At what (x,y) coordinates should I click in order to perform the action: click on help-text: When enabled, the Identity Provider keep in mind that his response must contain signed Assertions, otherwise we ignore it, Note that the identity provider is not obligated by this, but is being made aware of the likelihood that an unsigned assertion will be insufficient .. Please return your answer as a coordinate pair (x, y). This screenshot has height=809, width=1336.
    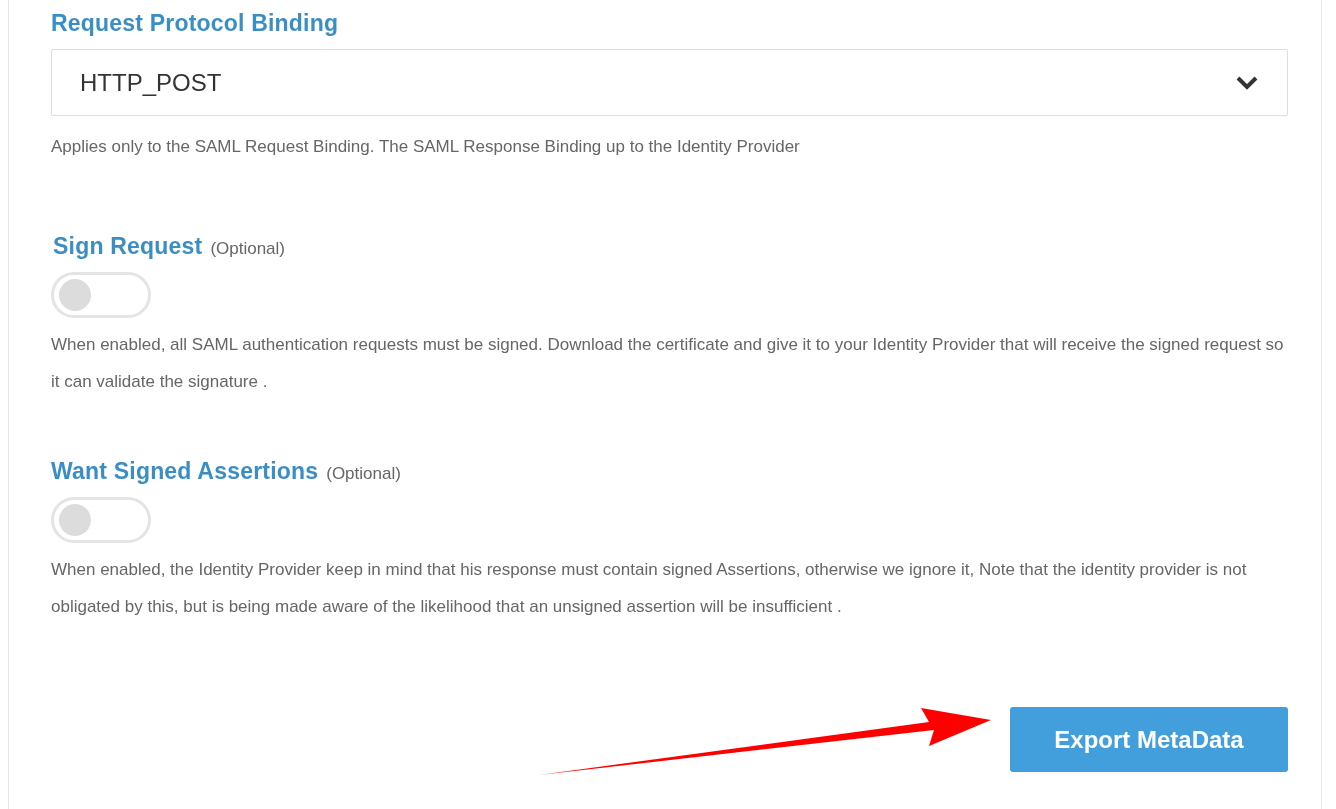
    Looking at the image, I should click on (649, 588).